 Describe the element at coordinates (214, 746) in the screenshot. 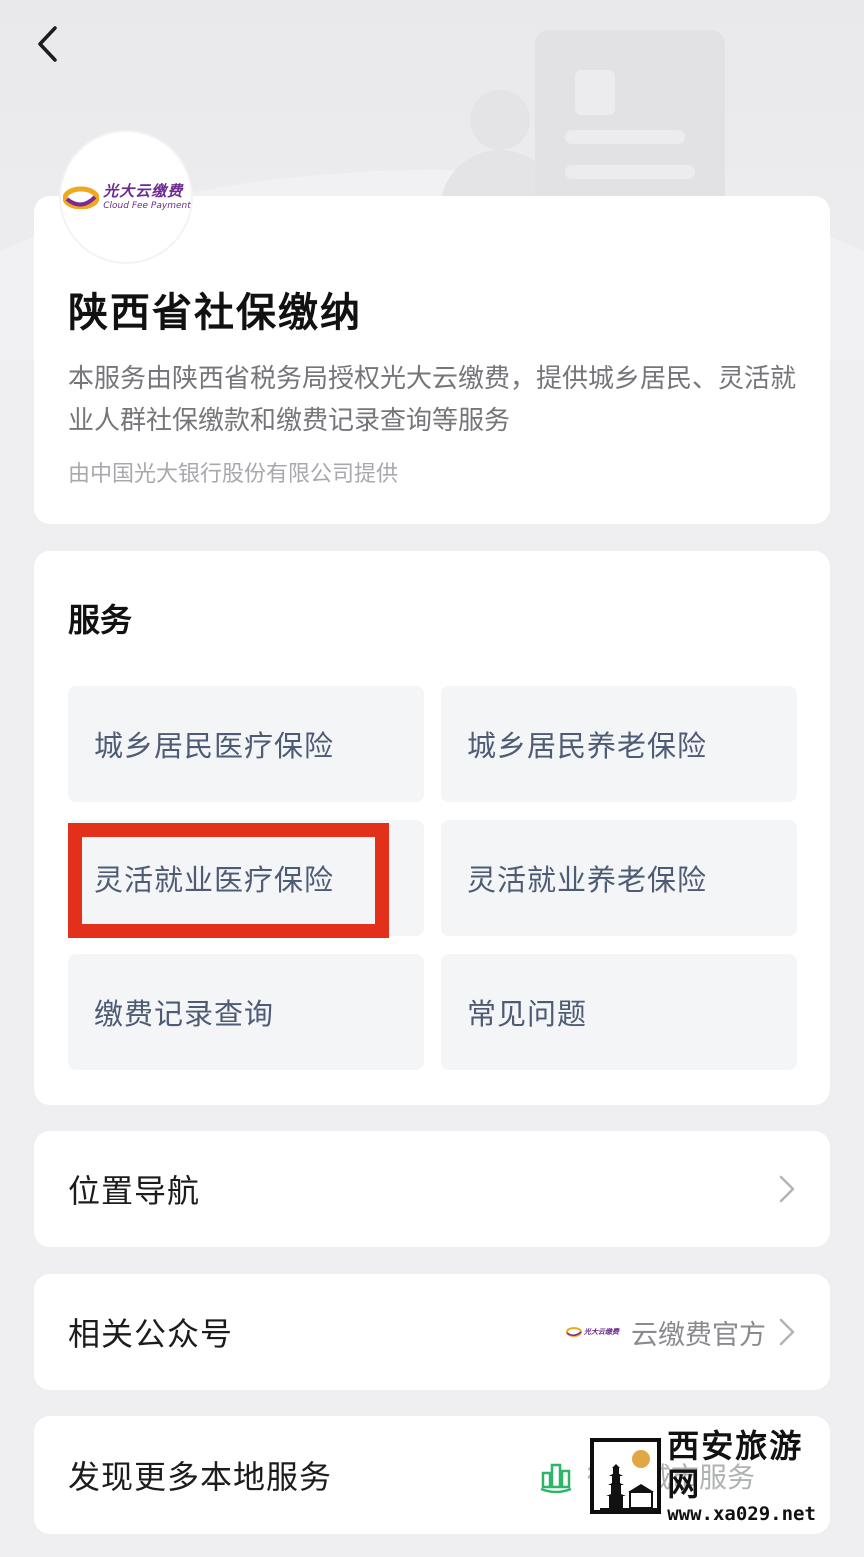

I see `service-label: 城乡居民医疗保险` at that location.